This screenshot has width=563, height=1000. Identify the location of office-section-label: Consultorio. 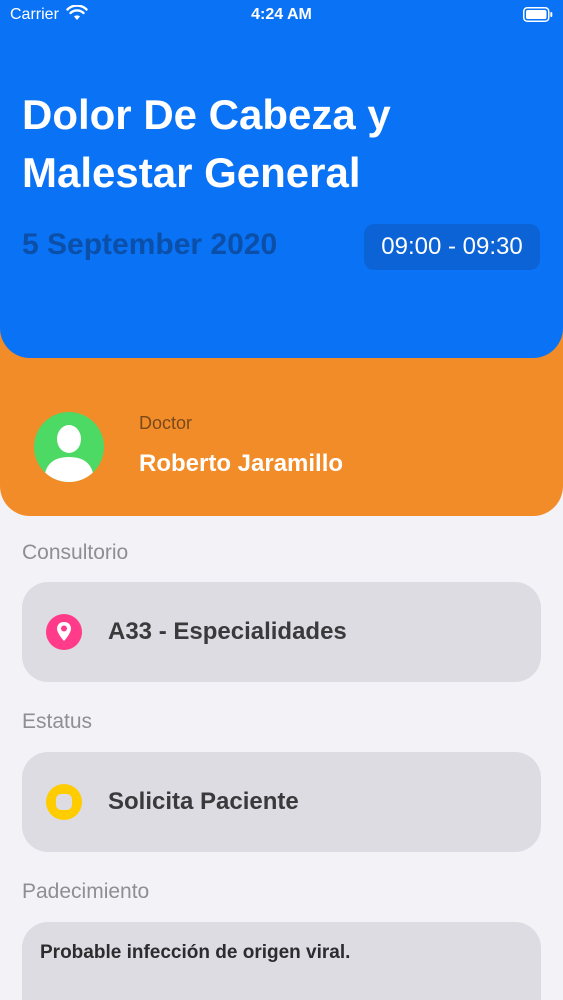
(75, 552).